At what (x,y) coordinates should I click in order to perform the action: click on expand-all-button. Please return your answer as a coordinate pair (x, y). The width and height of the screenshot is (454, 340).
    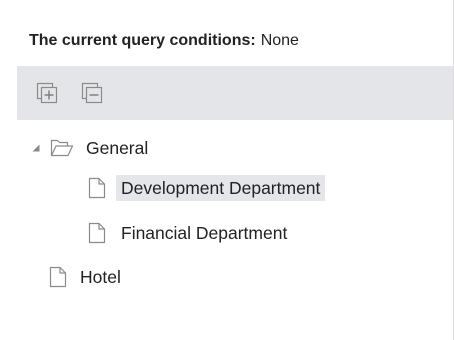
    Looking at the image, I should click on (47, 93).